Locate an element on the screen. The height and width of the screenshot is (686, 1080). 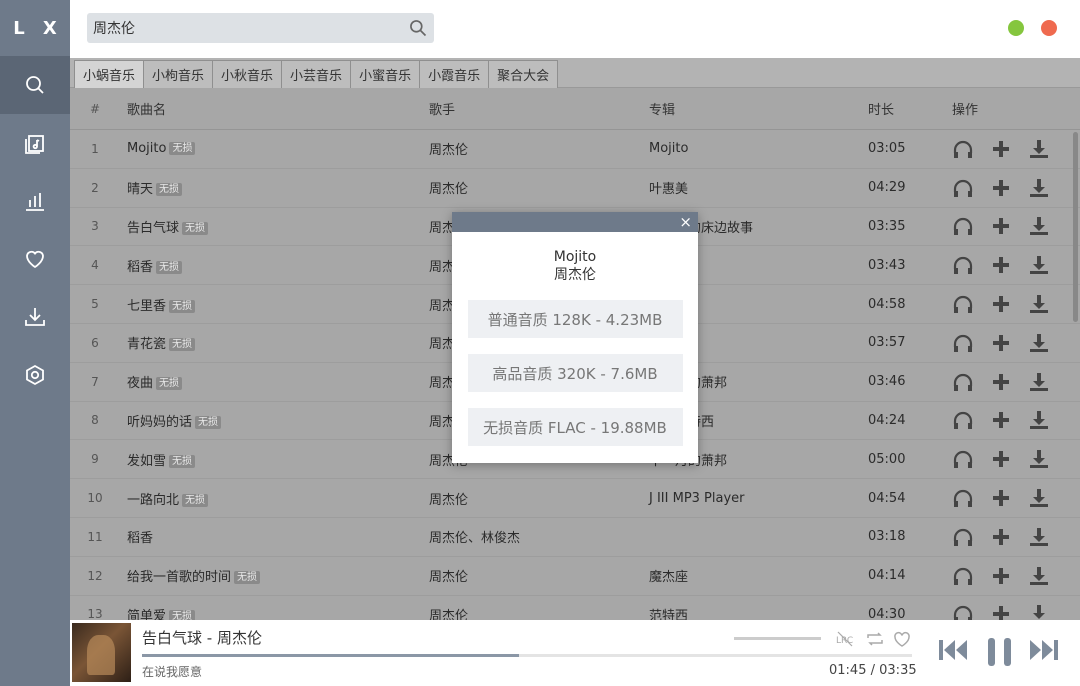
quality-option-128k: 普通音质 128K - 4.23MB is located at coordinates (575, 319).